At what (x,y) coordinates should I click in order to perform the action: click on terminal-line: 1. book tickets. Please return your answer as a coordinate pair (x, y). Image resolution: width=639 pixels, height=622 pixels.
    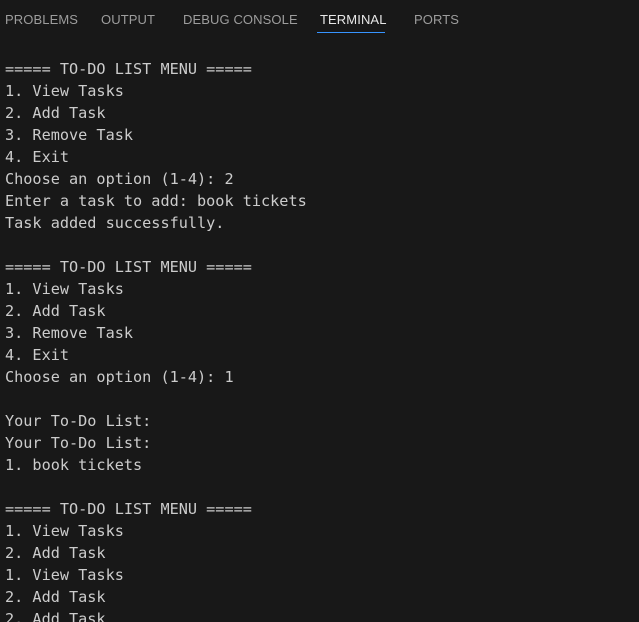
    Looking at the image, I should click on (74, 465).